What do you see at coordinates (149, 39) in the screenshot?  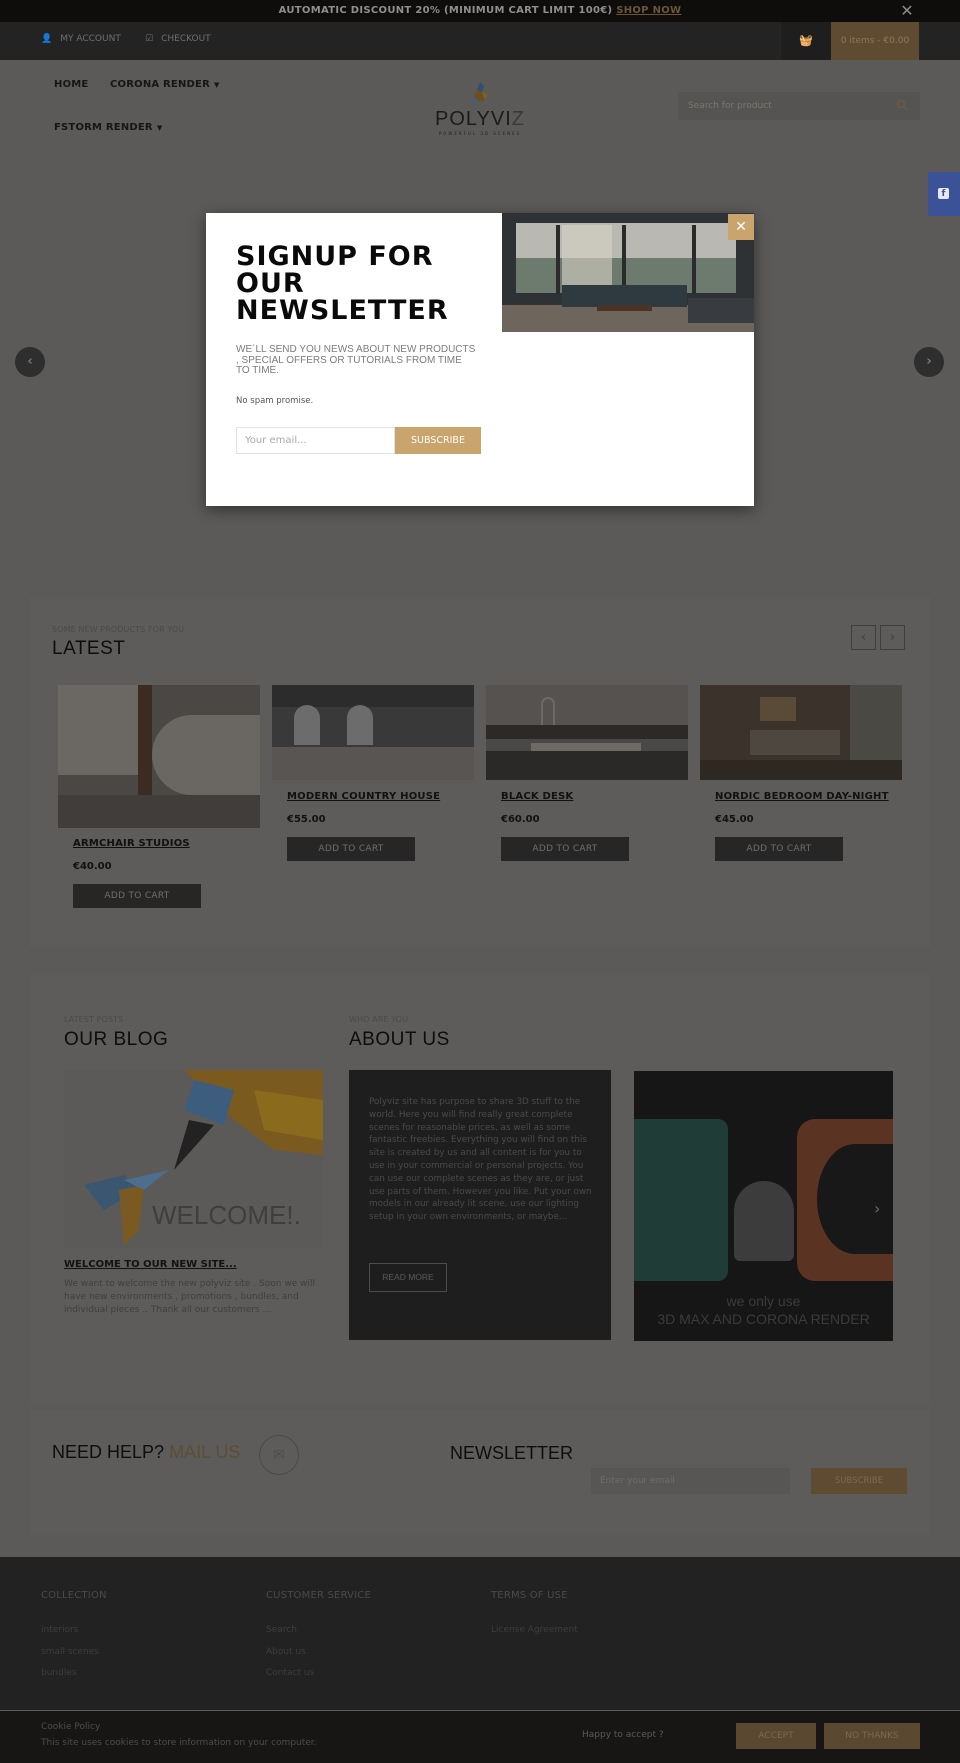 I see `checkbox-icon: ☑` at bounding box center [149, 39].